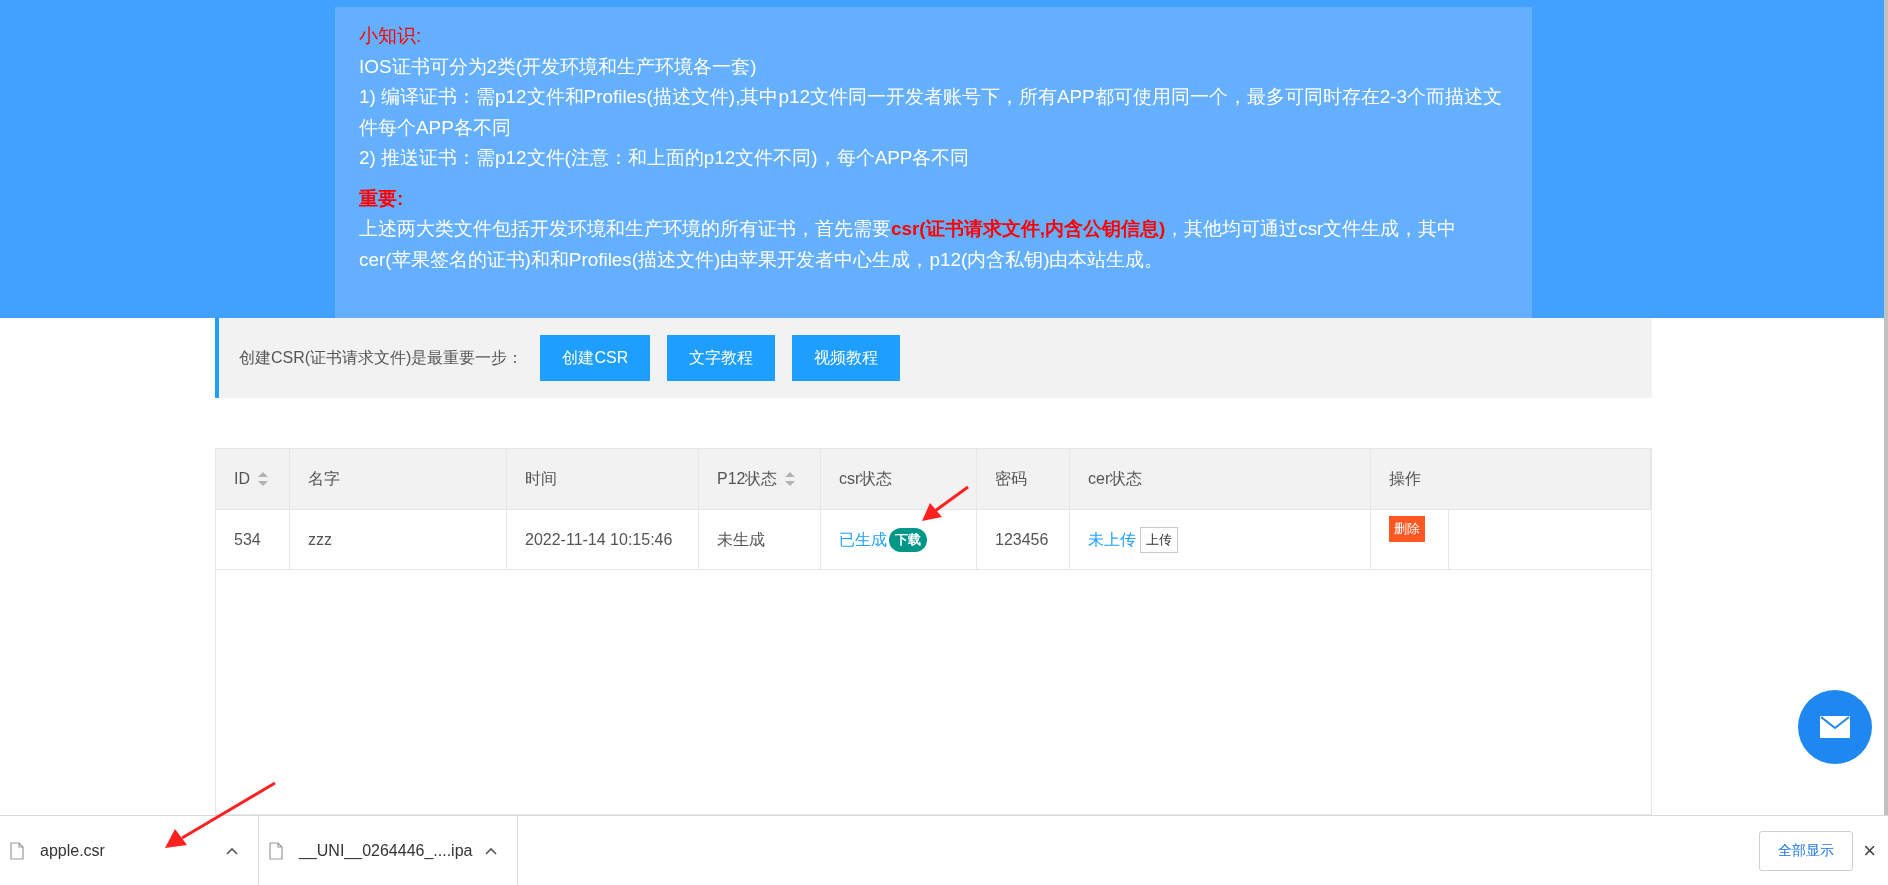 This screenshot has width=1888, height=885. Describe the element at coordinates (125, 850) in the screenshot. I see `download-file-name: apple.csr` at that location.